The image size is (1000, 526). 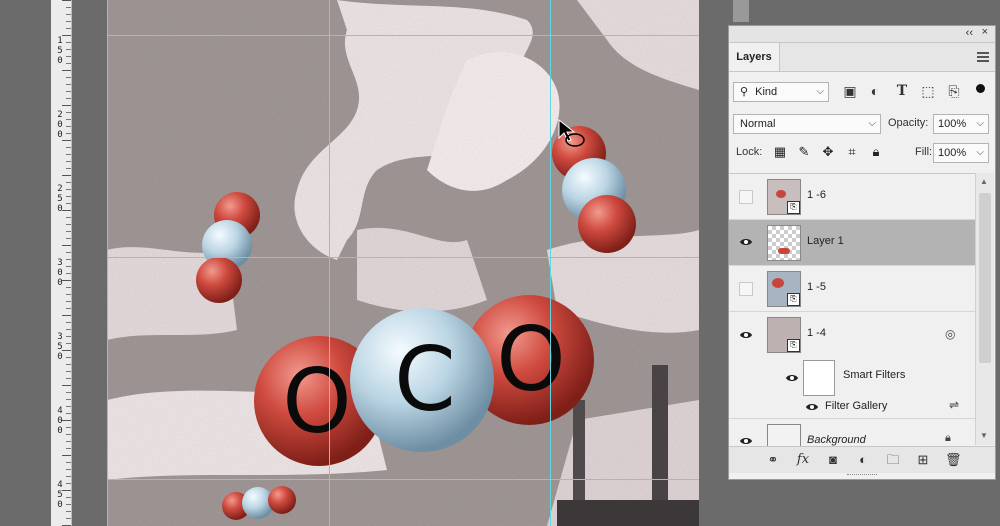 I want to click on kind-filter-select: ⚲ Kind ⌵, so click(x=781, y=92).